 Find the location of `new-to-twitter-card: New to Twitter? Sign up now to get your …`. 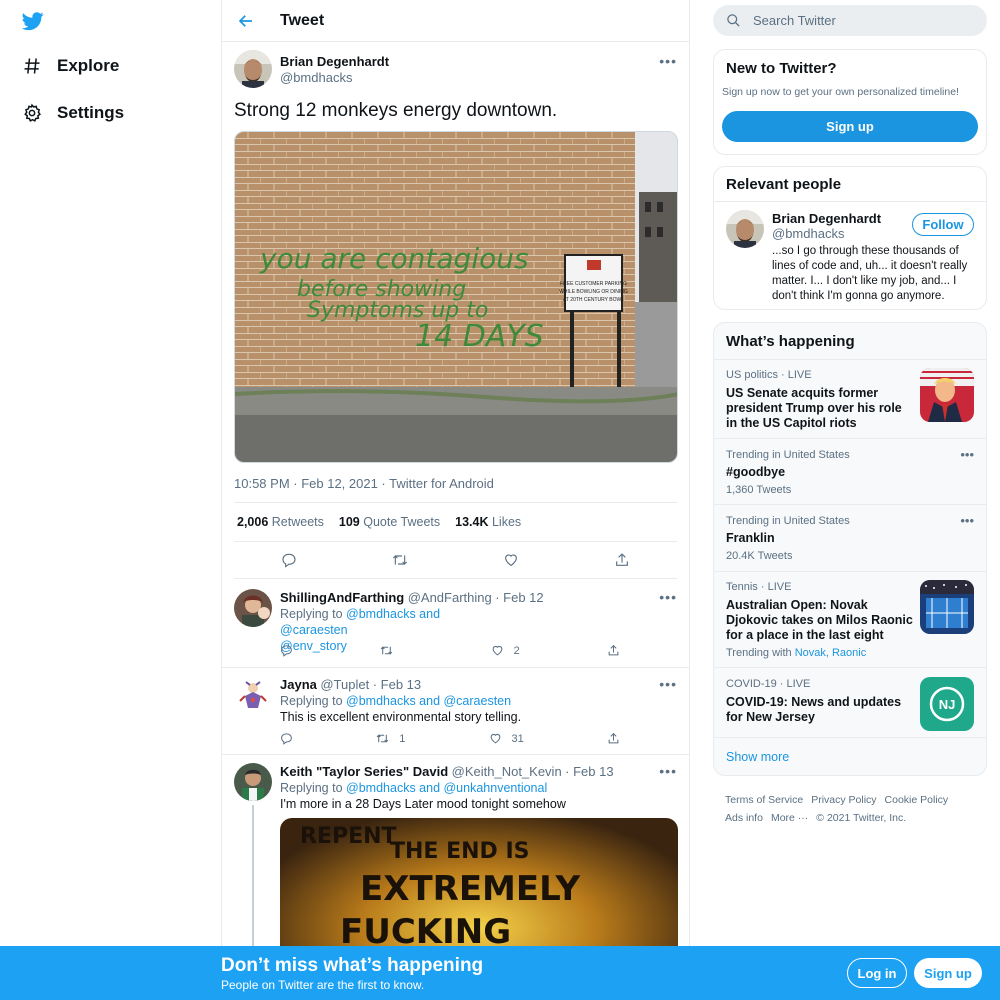

new-to-twitter-card: New to Twitter? Sign up now to get your … is located at coordinates (850, 102).